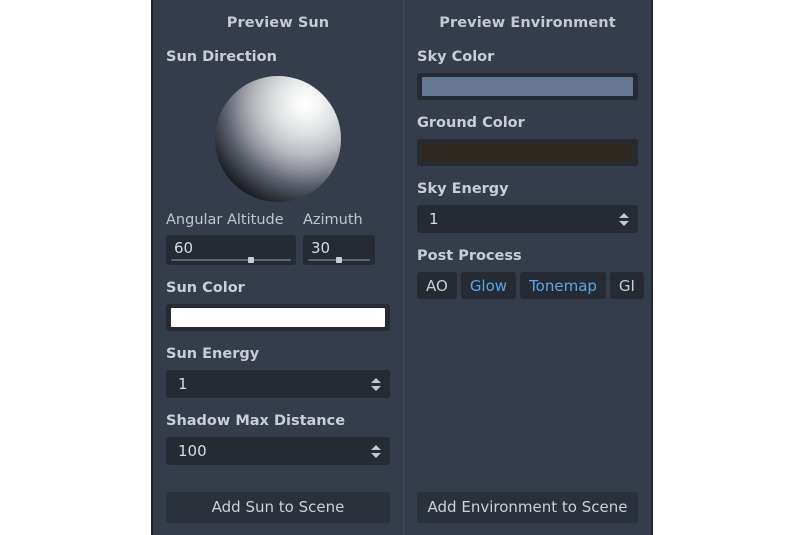 The width and height of the screenshot is (804, 535). Describe the element at coordinates (278, 23) in the screenshot. I see `preview-sun-title: Preview Sun` at that location.